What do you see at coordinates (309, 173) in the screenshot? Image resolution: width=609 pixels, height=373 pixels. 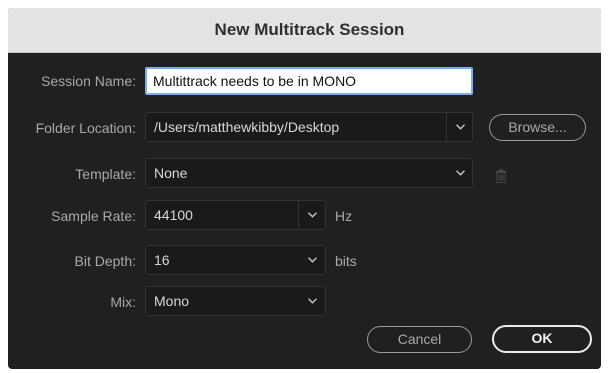 I see `template-dropdown: None` at bounding box center [309, 173].